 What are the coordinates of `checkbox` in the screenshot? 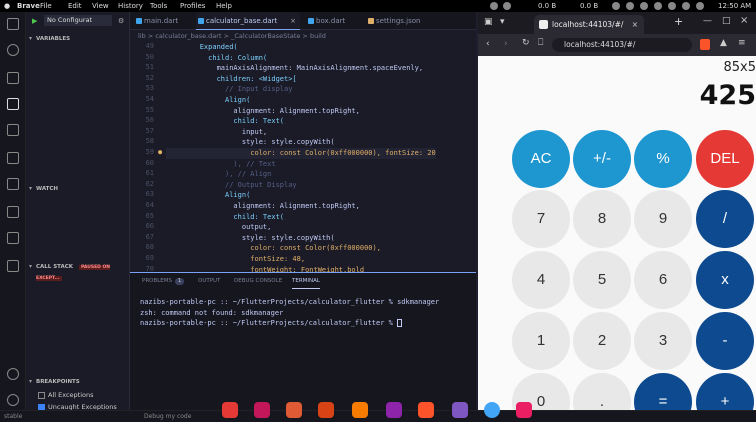 It's located at (41, 395).